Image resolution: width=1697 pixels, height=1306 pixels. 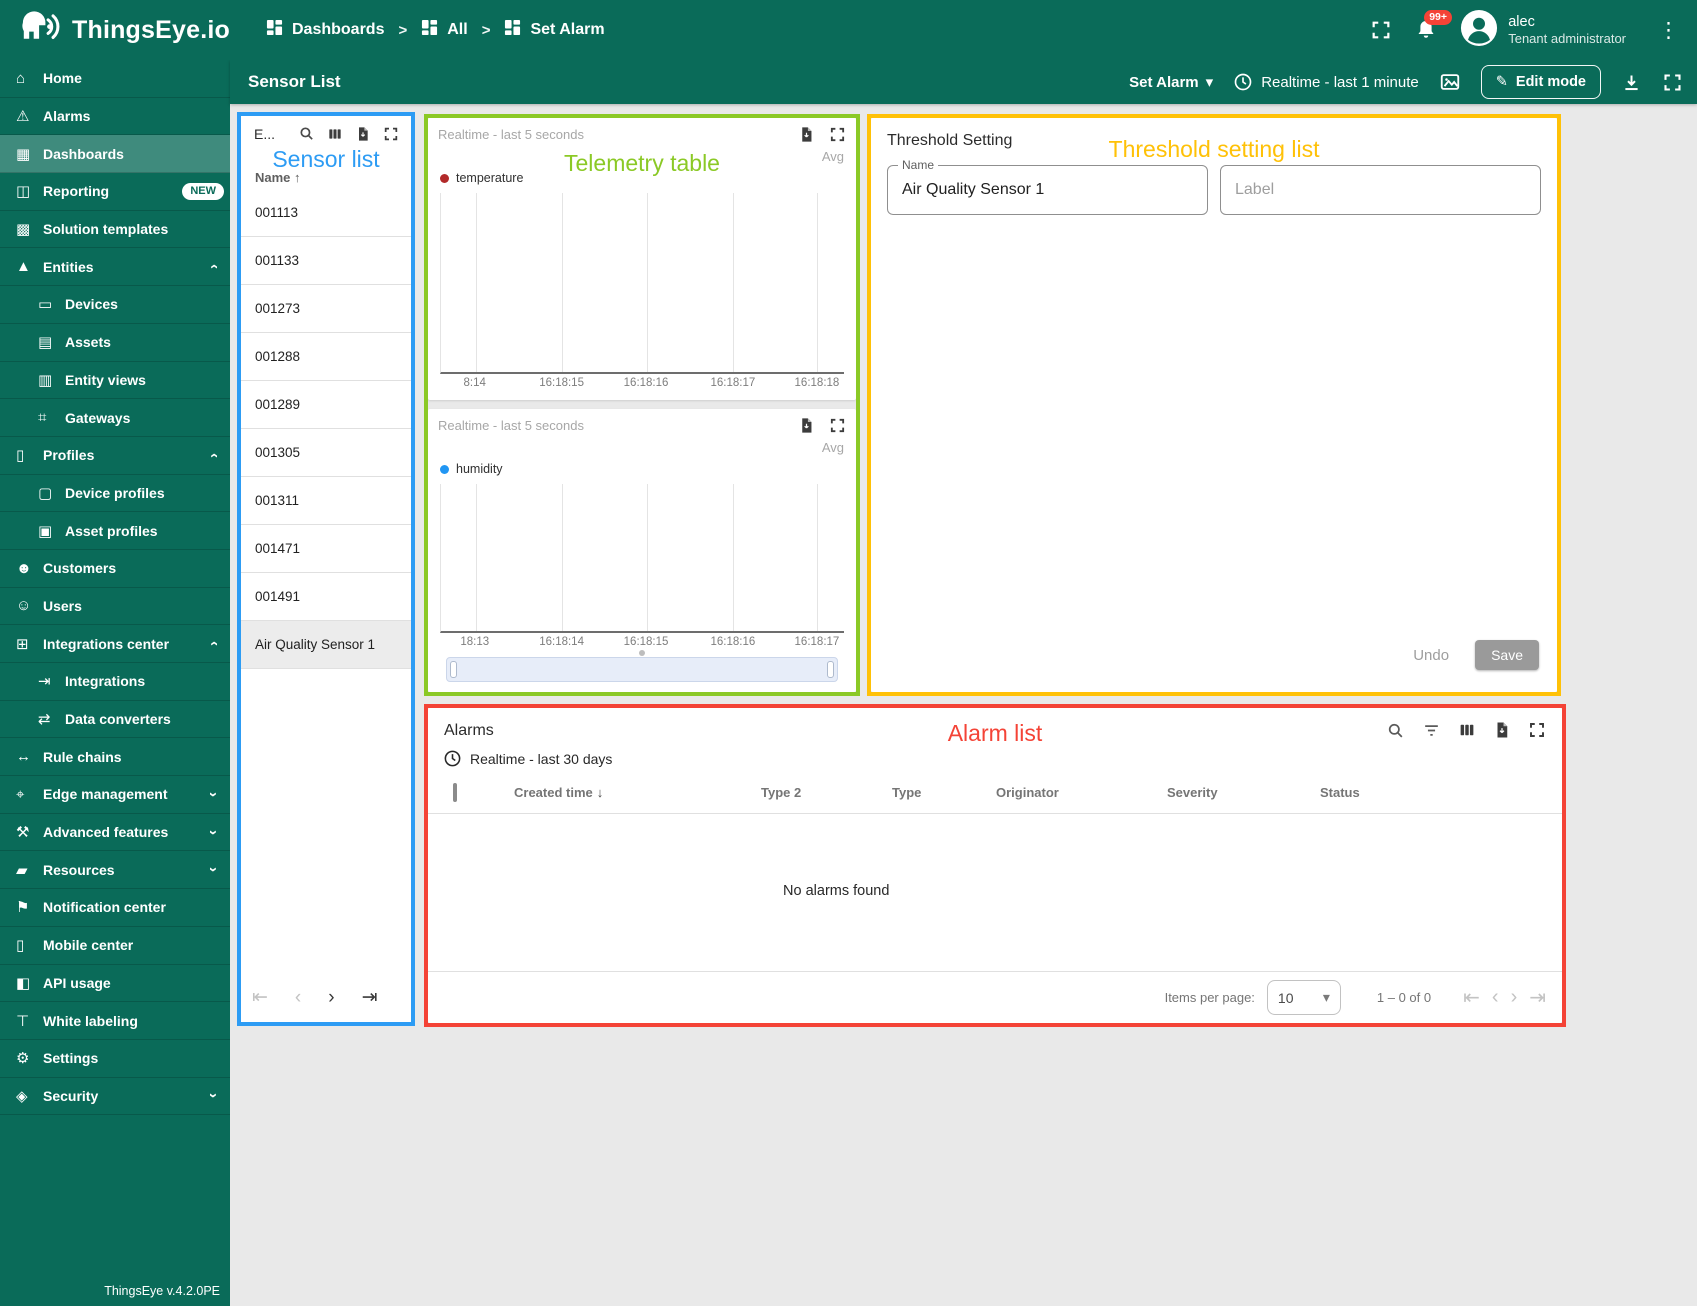 I want to click on alarms-column-created-time: Created time ↓, so click(x=637, y=792).